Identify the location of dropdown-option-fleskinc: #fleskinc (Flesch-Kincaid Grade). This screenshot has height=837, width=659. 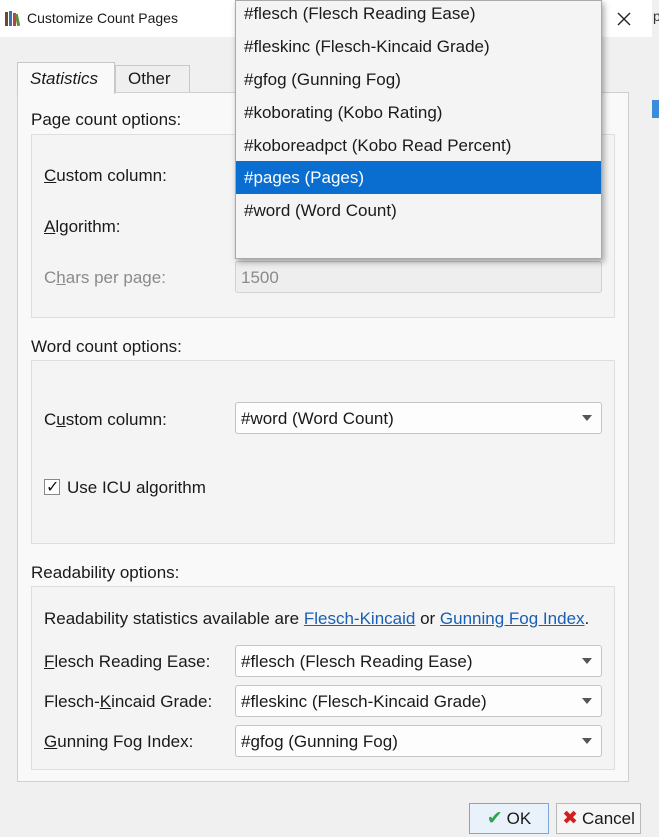
(418, 46).